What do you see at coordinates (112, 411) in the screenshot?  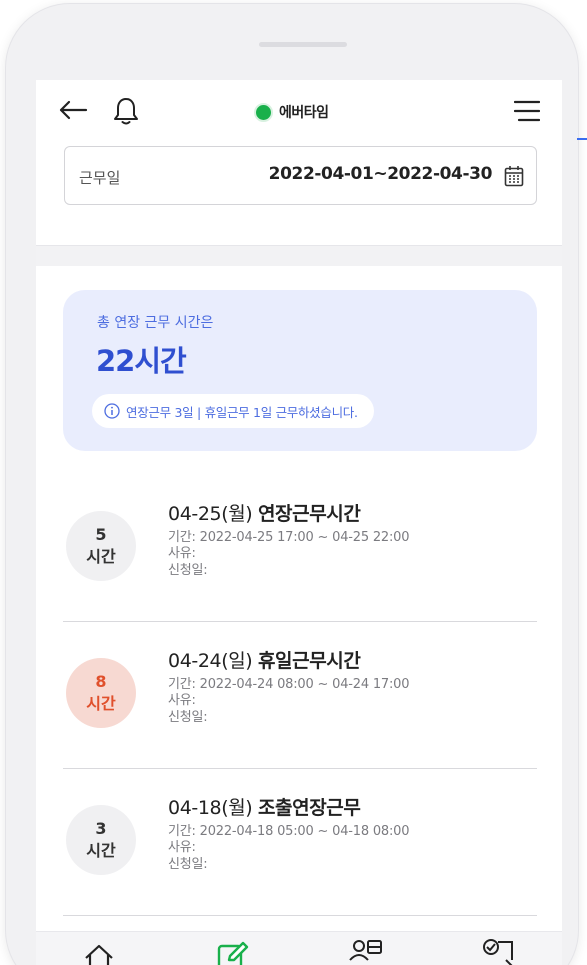 I see `info-icon` at bounding box center [112, 411].